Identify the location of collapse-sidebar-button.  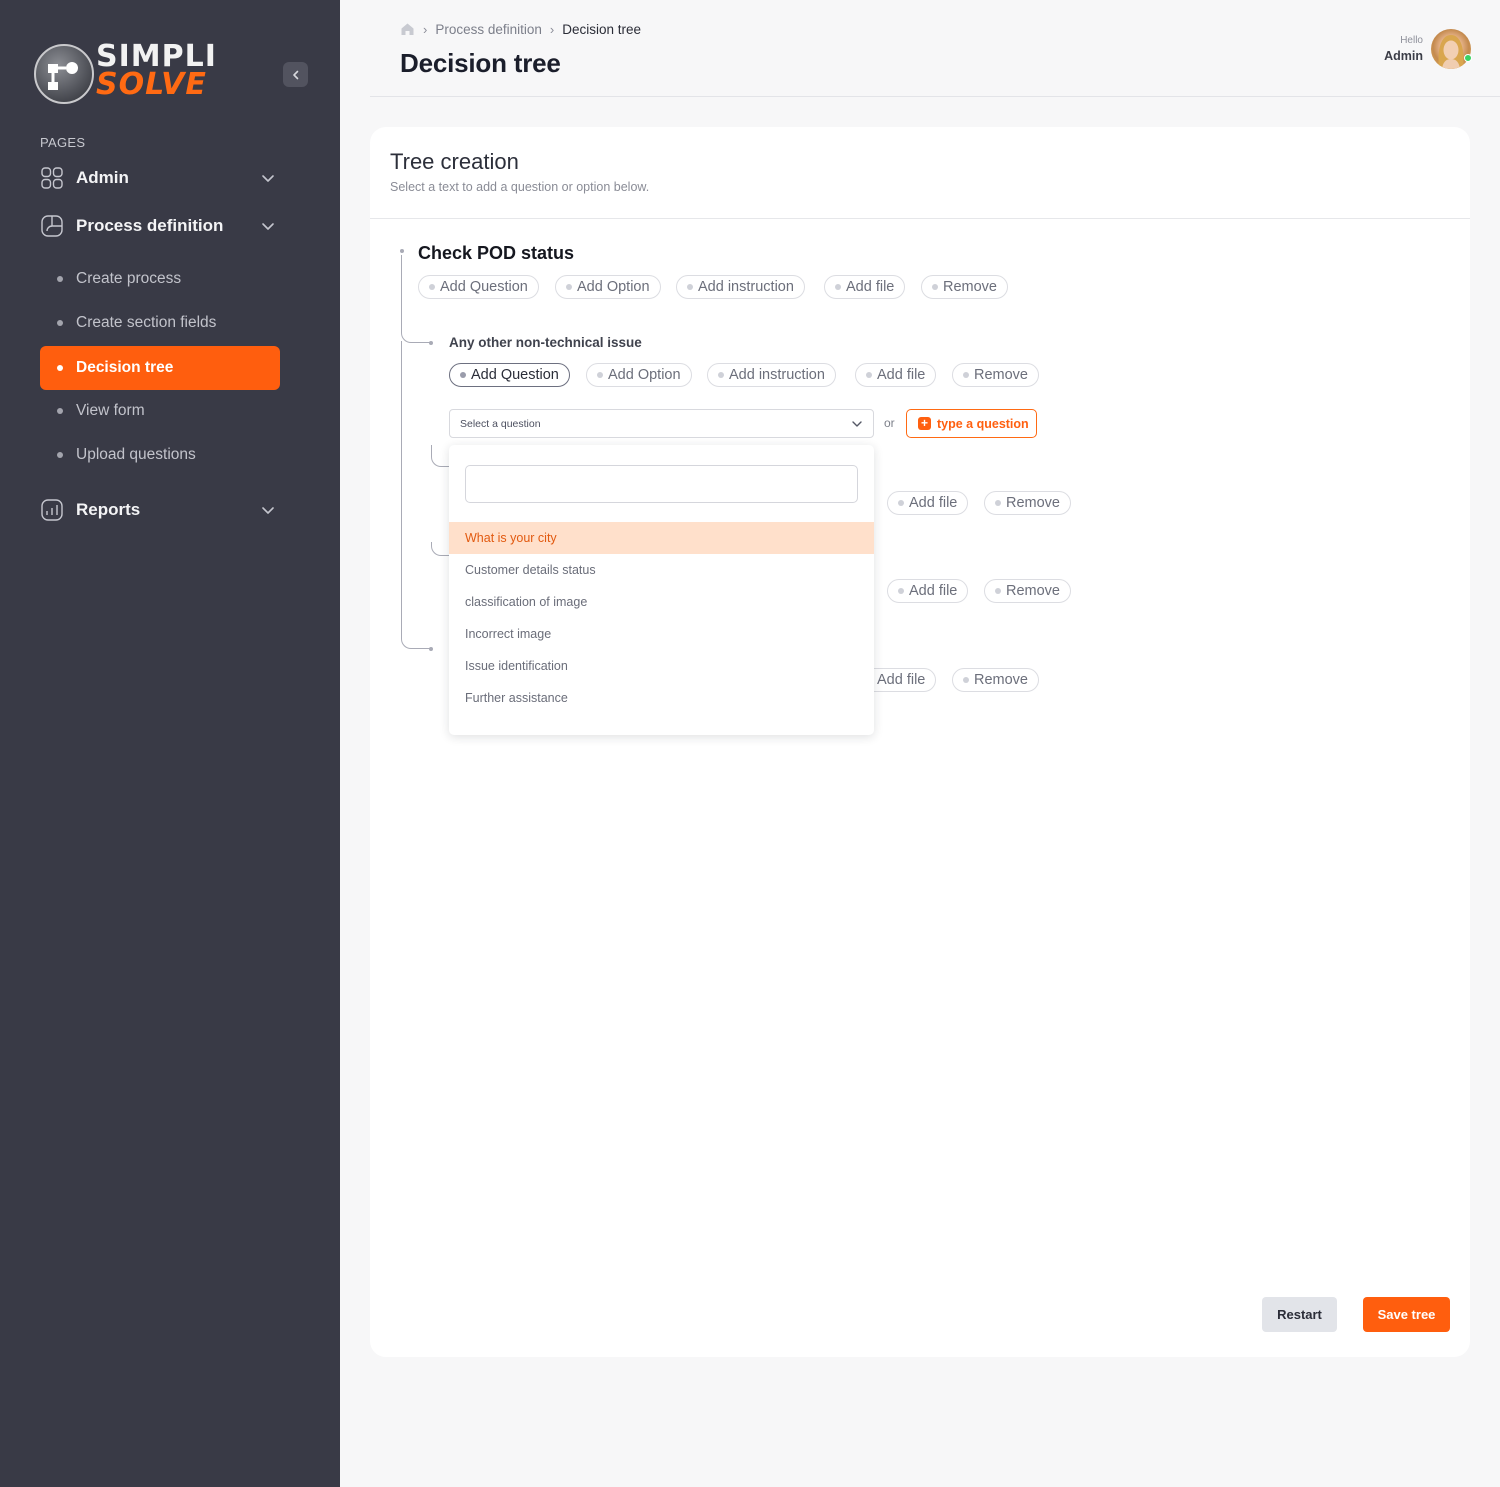
(295, 74).